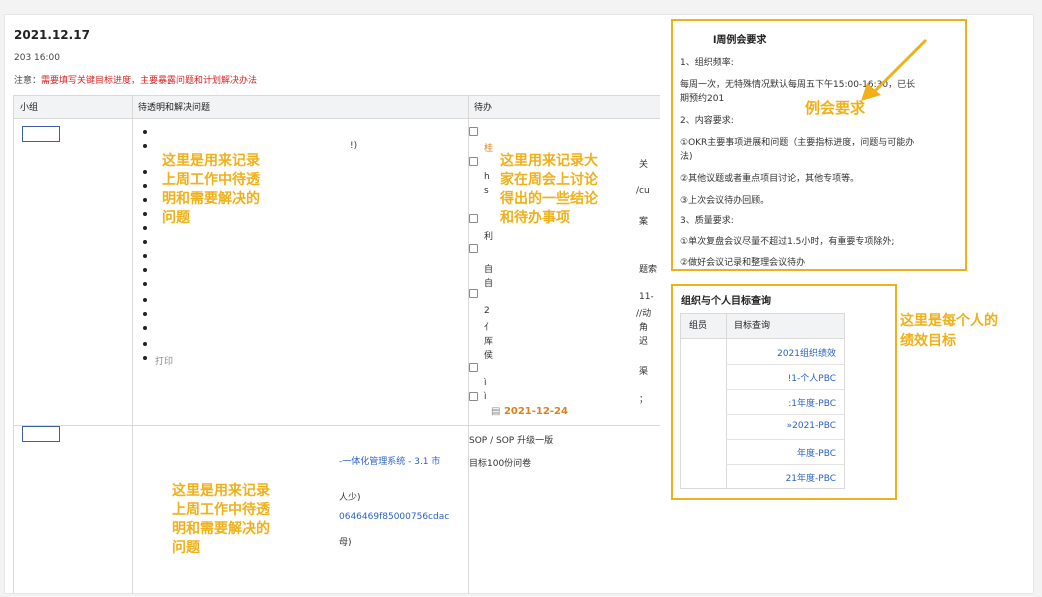 The width and height of the screenshot is (1042, 597). I want to click on meeting-date: 2021.12.17, so click(52, 35).